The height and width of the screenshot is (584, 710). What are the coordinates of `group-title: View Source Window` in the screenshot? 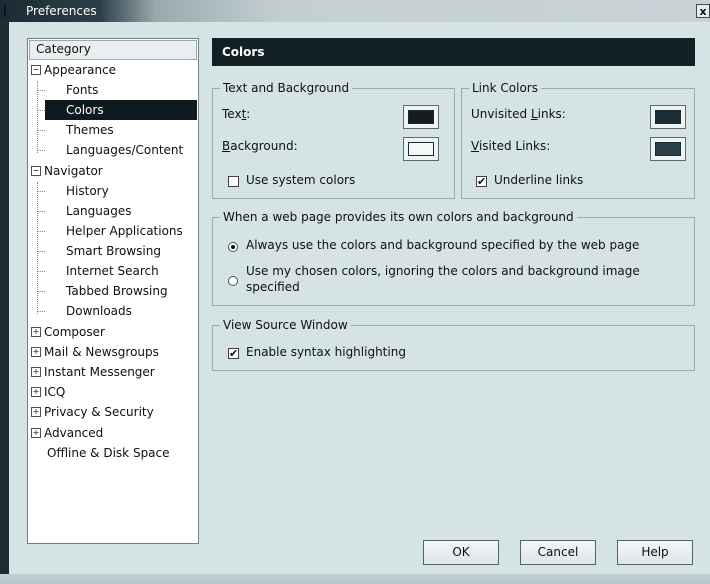 It's located at (285, 325).